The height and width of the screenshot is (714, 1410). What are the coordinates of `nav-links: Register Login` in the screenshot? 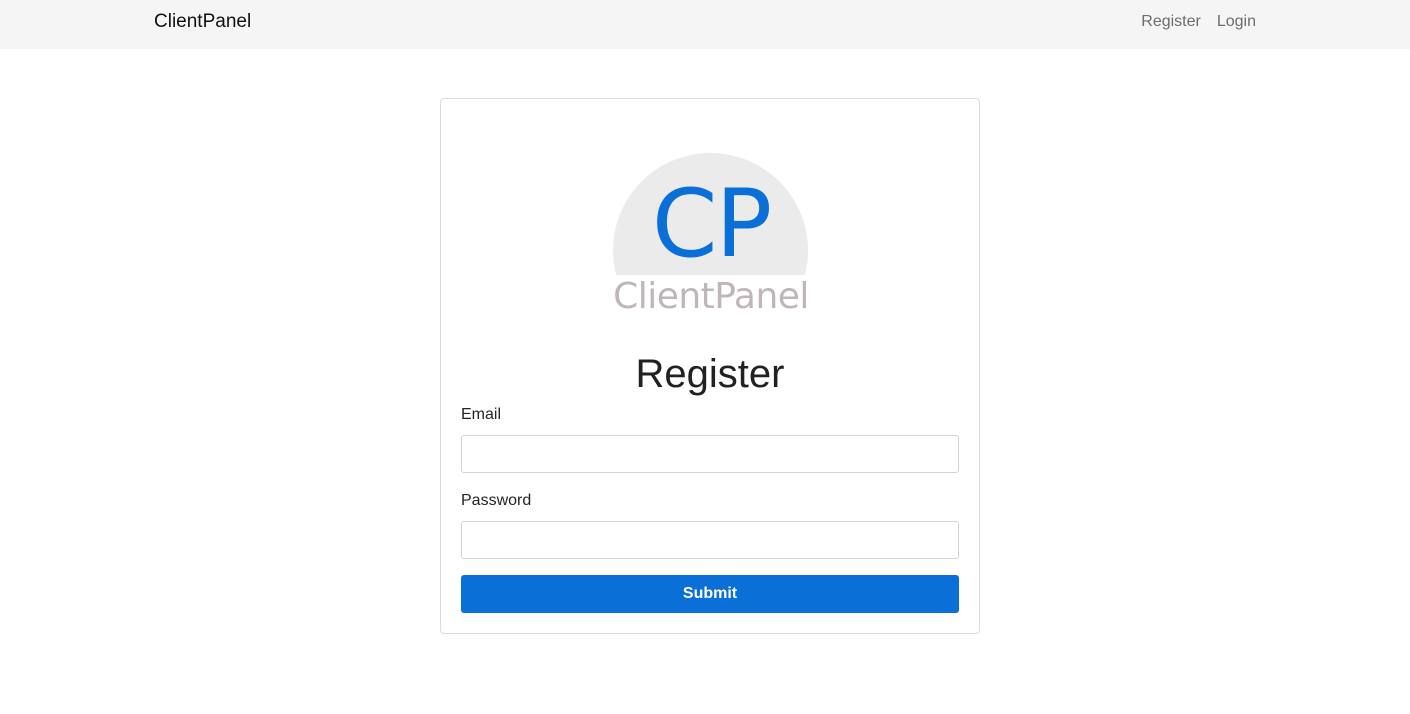 It's located at (1198, 22).